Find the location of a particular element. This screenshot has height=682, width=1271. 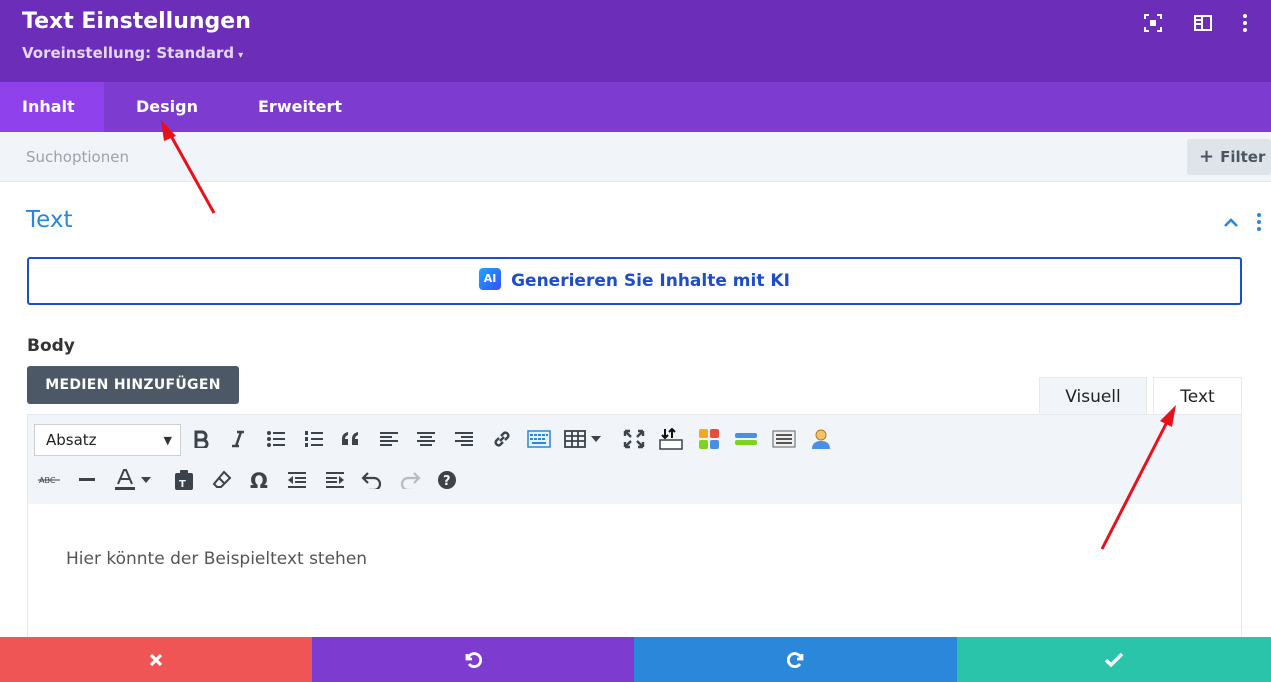

numbered-list-icon is located at coordinates (314, 439).